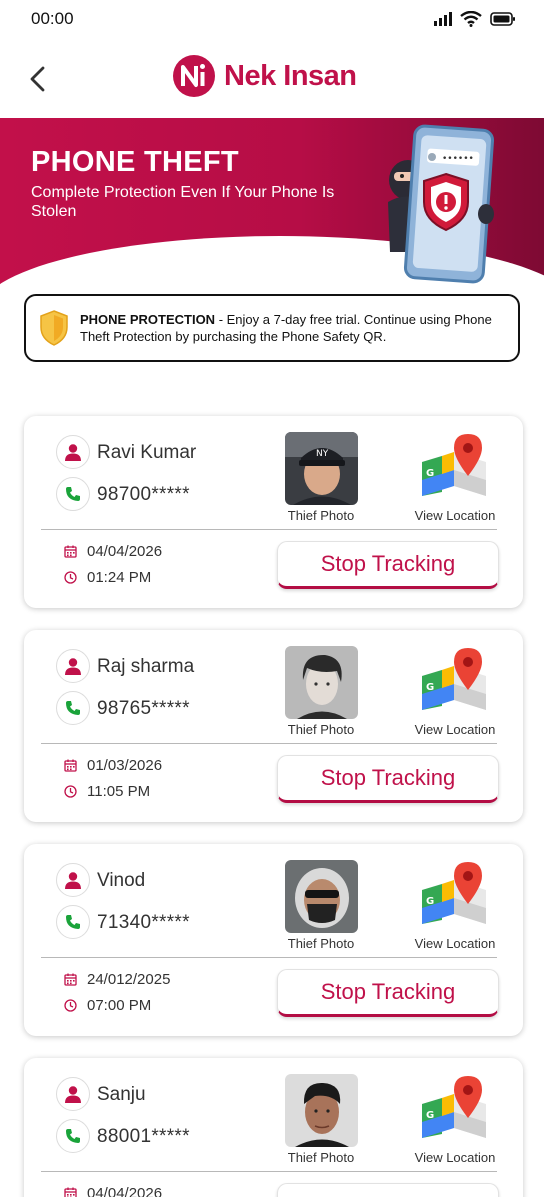 The width and height of the screenshot is (544, 1197). What do you see at coordinates (272, 20) in the screenshot?
I see `status-bar: 00:00` at bounding box center [272, 20].